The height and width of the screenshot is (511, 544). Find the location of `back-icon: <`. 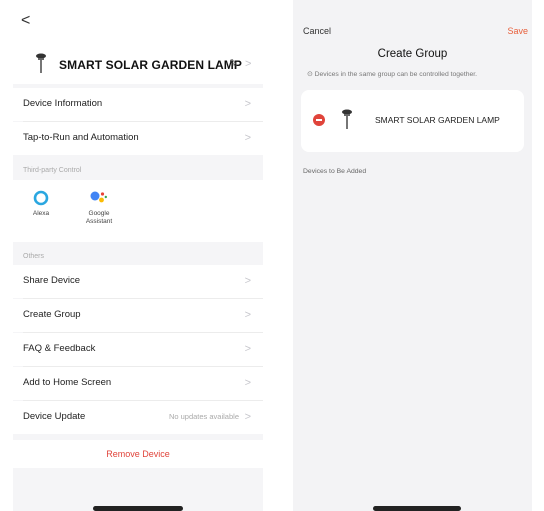

back-icon: < is located at coordinates (25, 21).